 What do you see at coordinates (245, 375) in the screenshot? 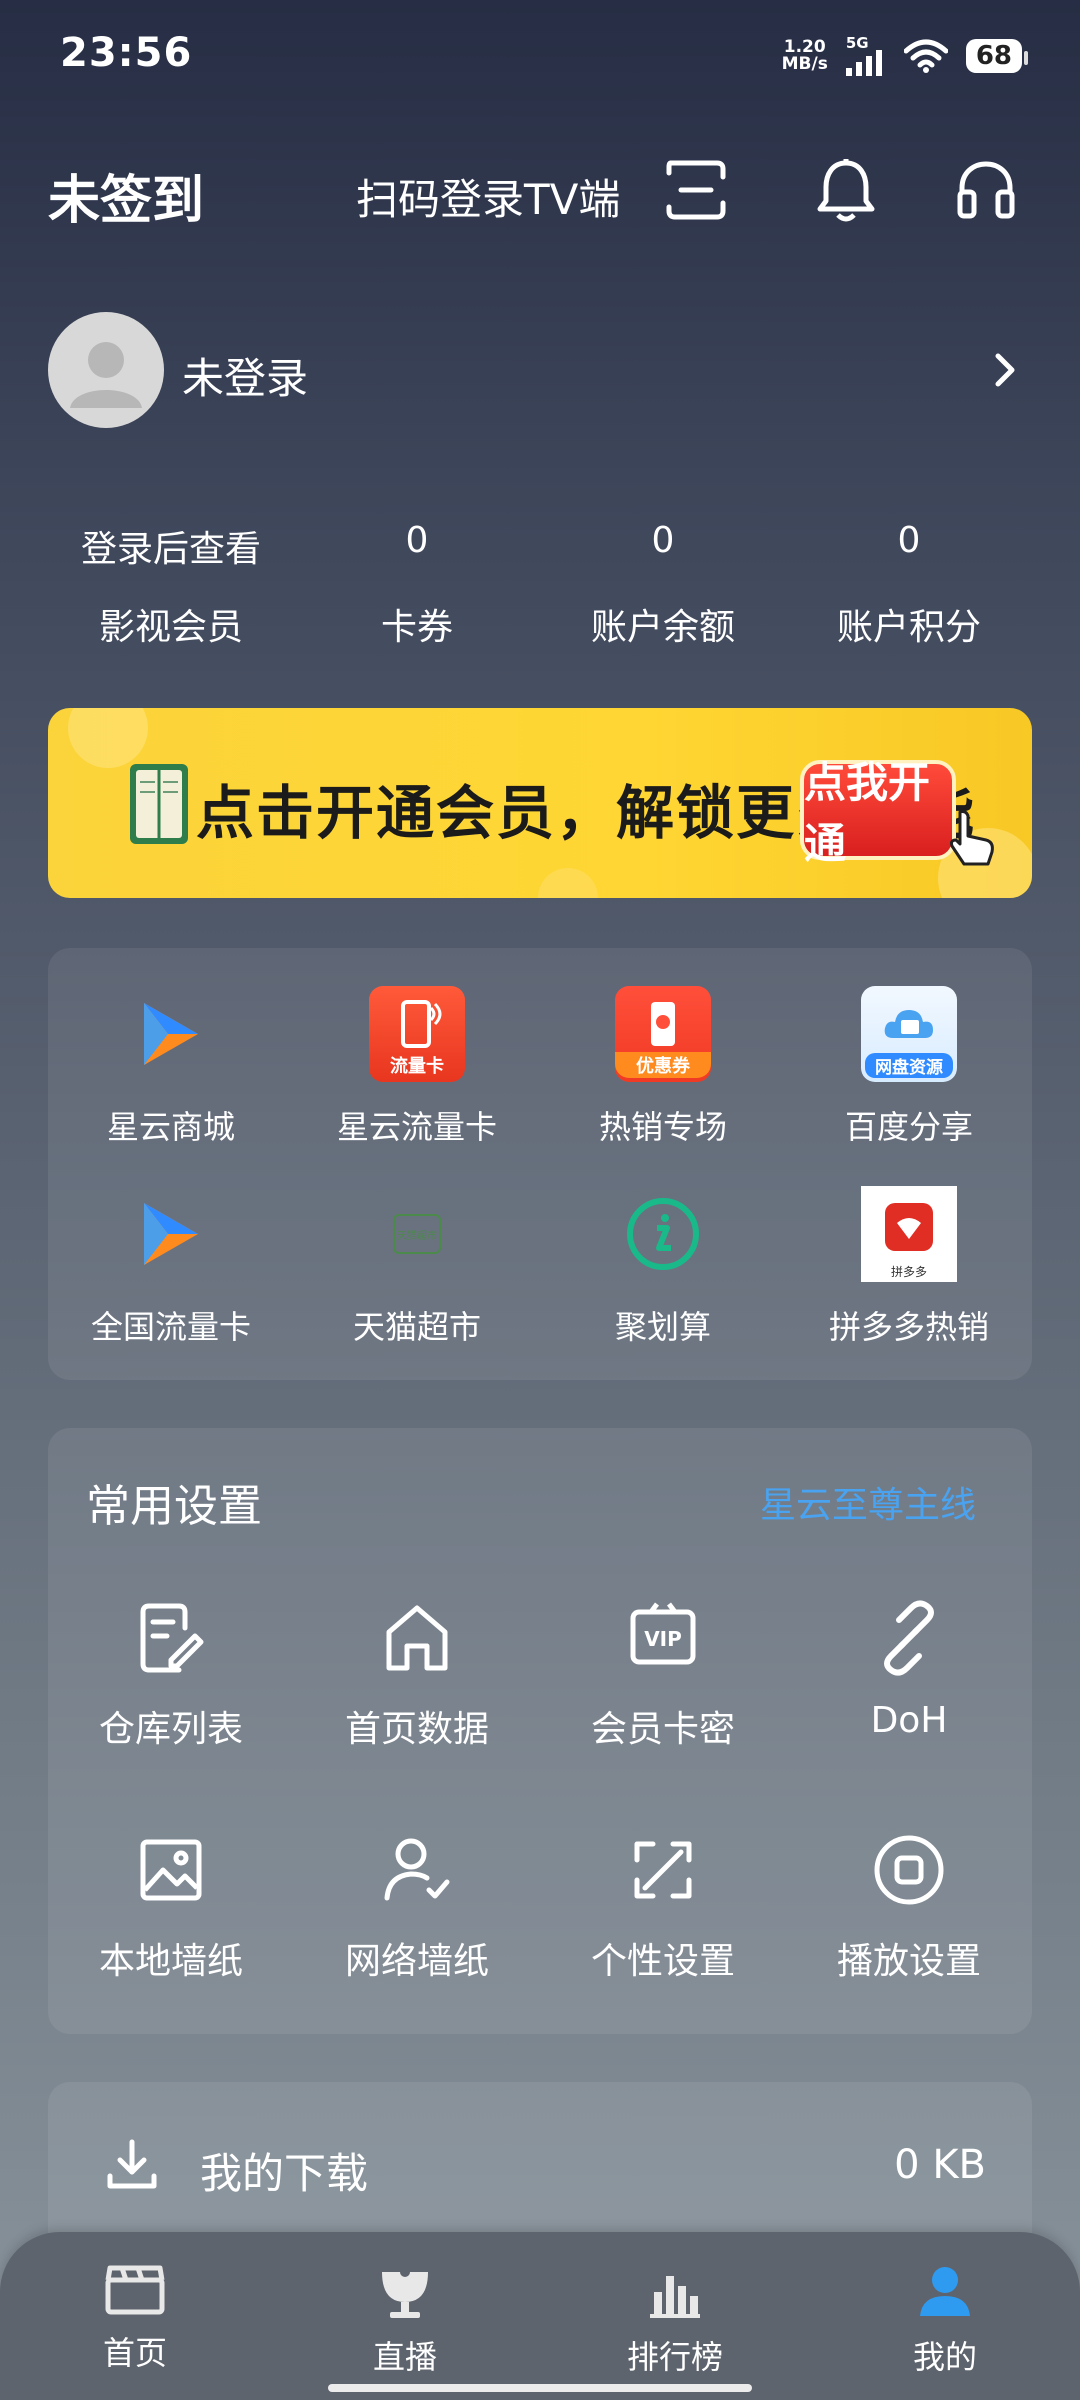
I see `login-status: 未登录` at bounding box center [245, 375].